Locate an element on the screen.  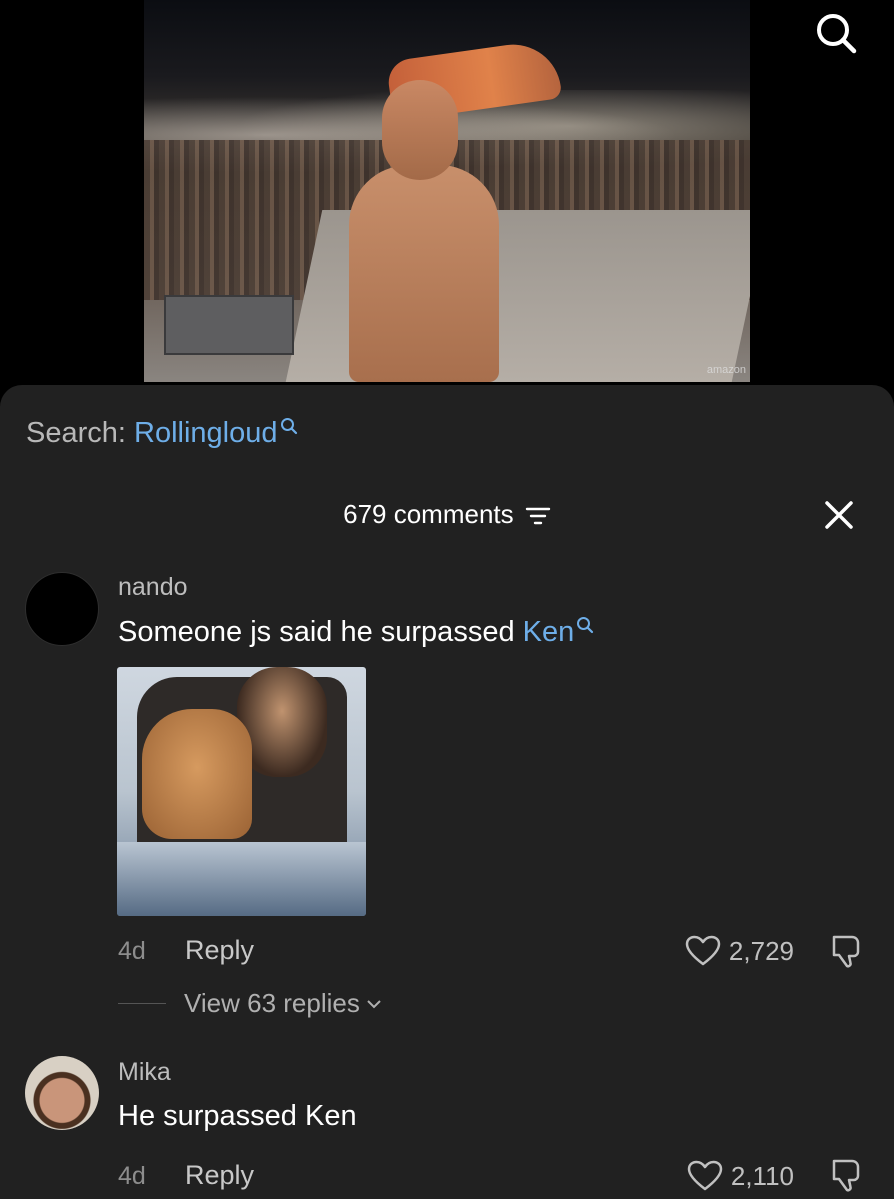
like-button: 2,729 is located at coordinates (739, 951).